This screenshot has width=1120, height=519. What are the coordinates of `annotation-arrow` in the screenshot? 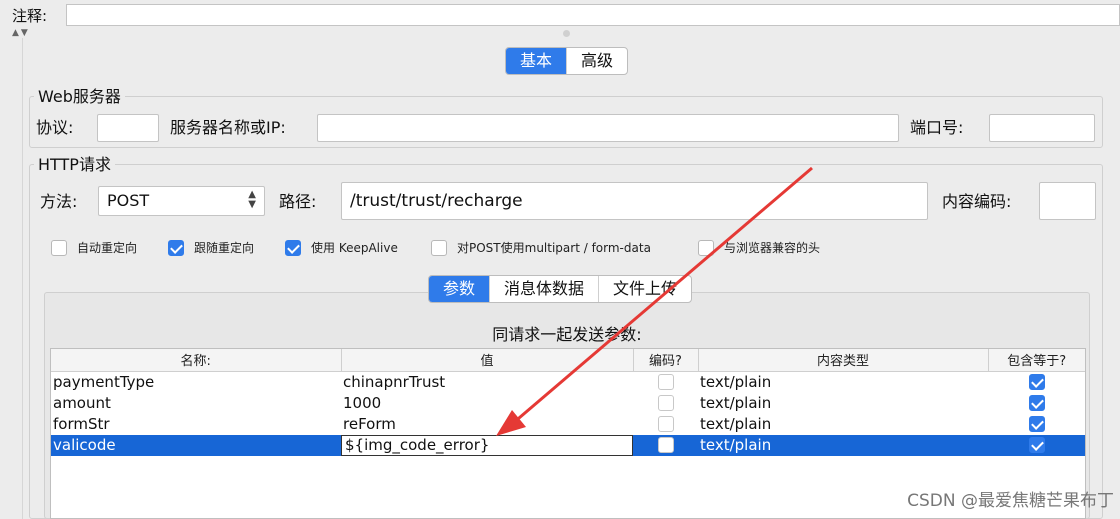 It's located at (654, 301).